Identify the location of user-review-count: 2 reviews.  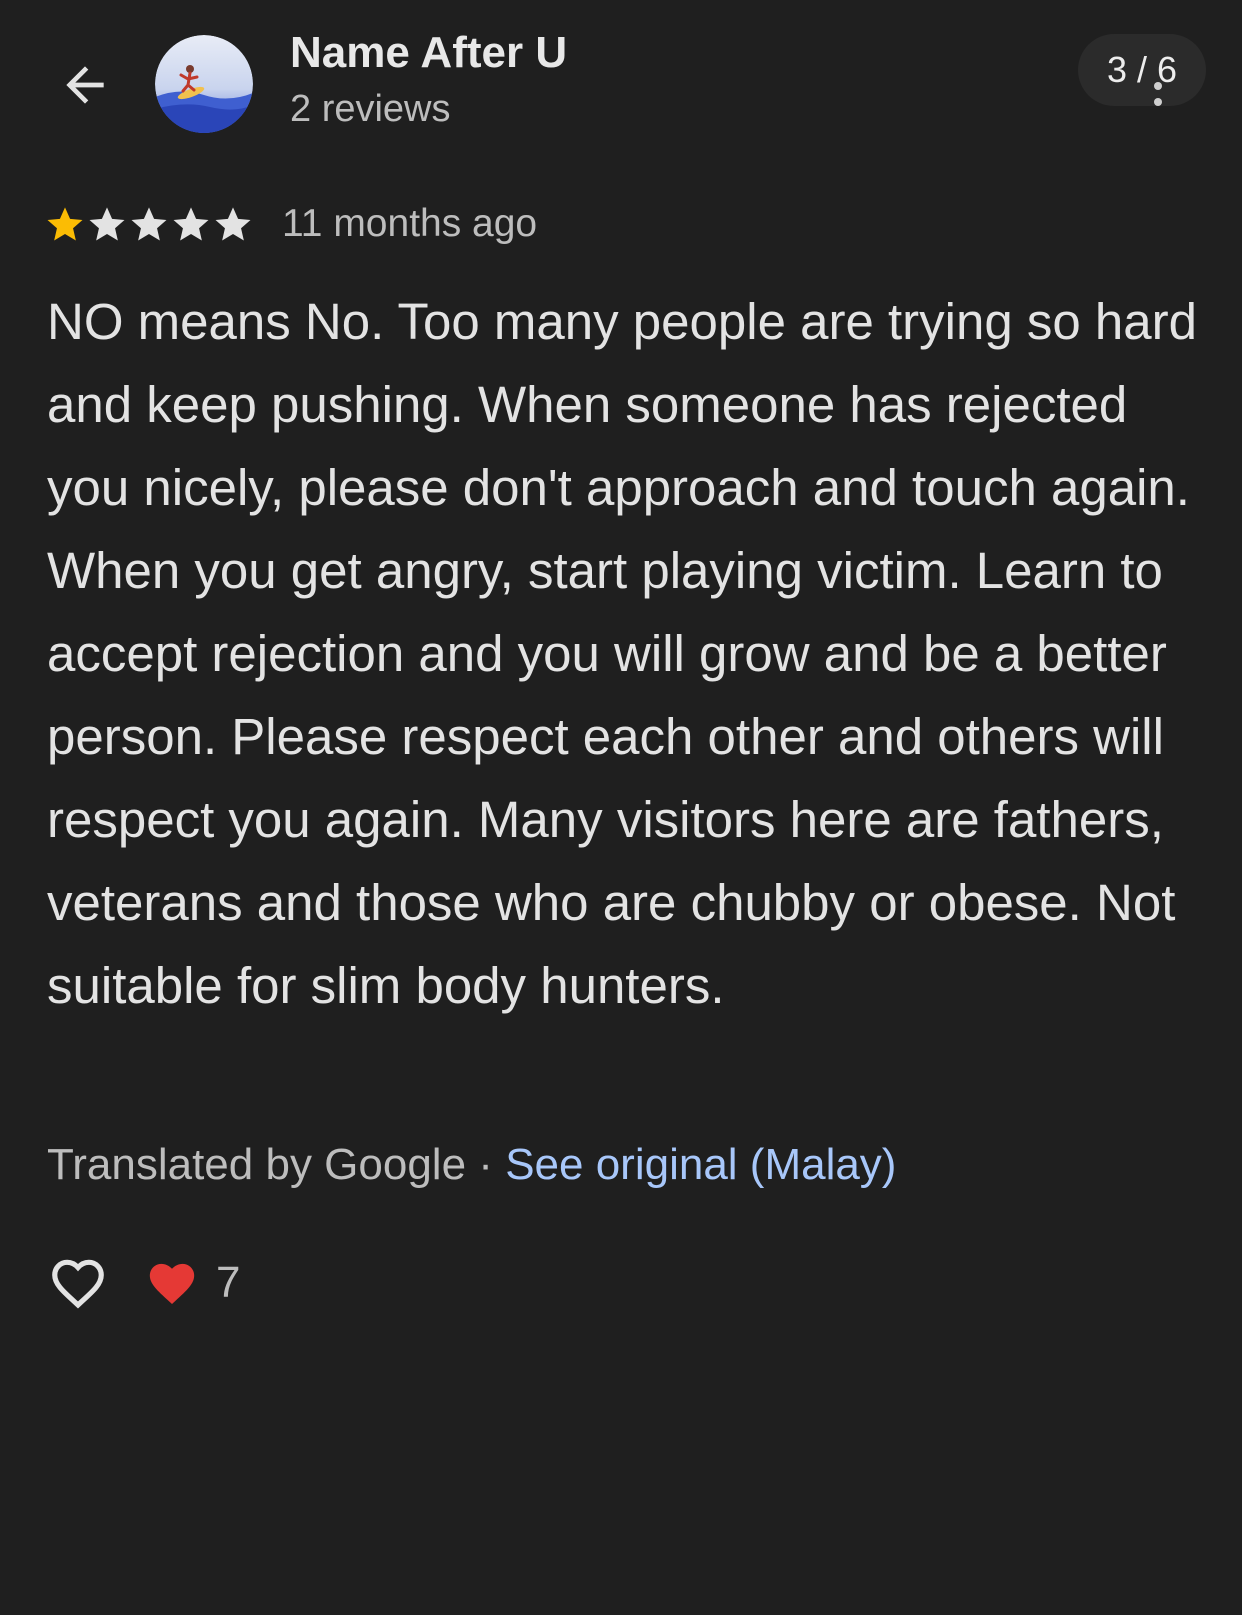
(370, 109).